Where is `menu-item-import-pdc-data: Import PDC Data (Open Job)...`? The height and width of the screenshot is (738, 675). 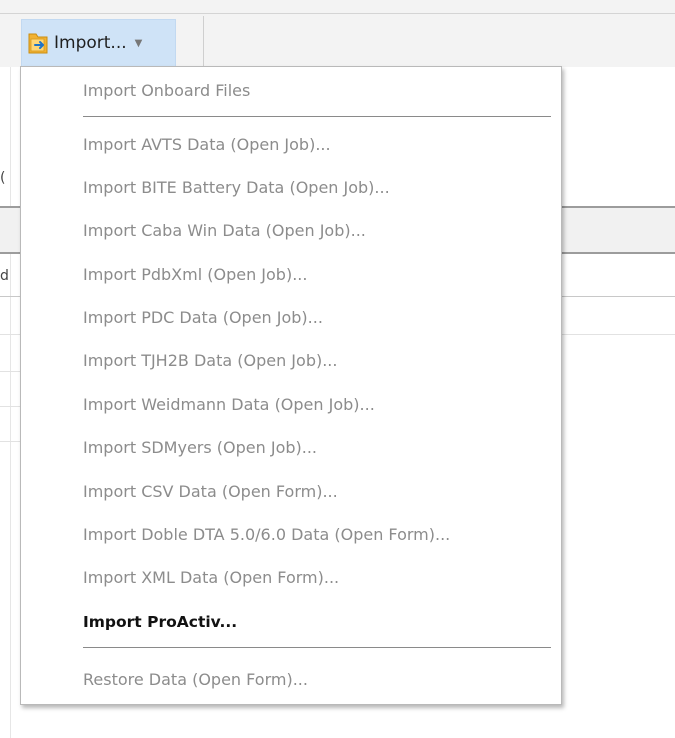
menu-item-import-pdc-data: Import PDC Data (Open Job)... is located at coordinates (318, 318).